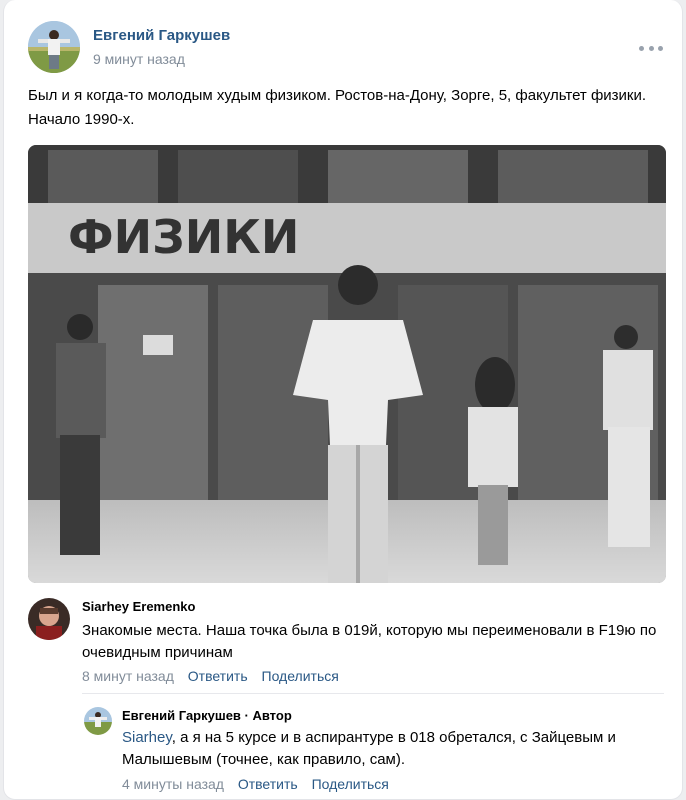 The width and height of the screenshot is (686, 800). Describe the element at coordinates (348, 48) in the screenshot. I see `post-header: Евгений Гаркушев 9 минут назад` at that location.